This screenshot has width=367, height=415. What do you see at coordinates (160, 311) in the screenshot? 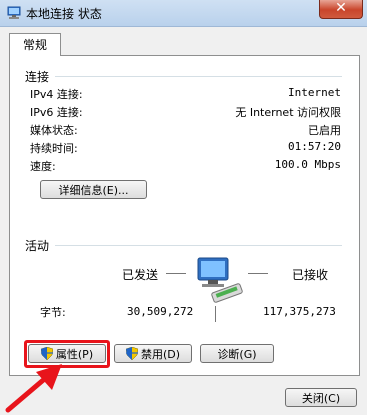
I see `bytes-sent-value: 30,509,272` at bounding box center [160, 311].